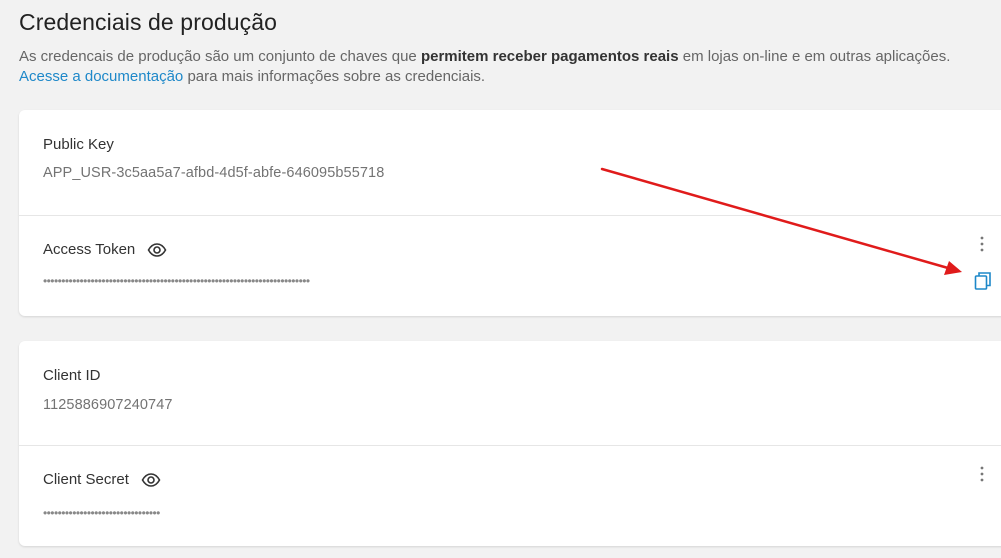 This screenshot has width=1001, height=558. I want to click on client-secret-label: Client Secret, so click(86, 479).